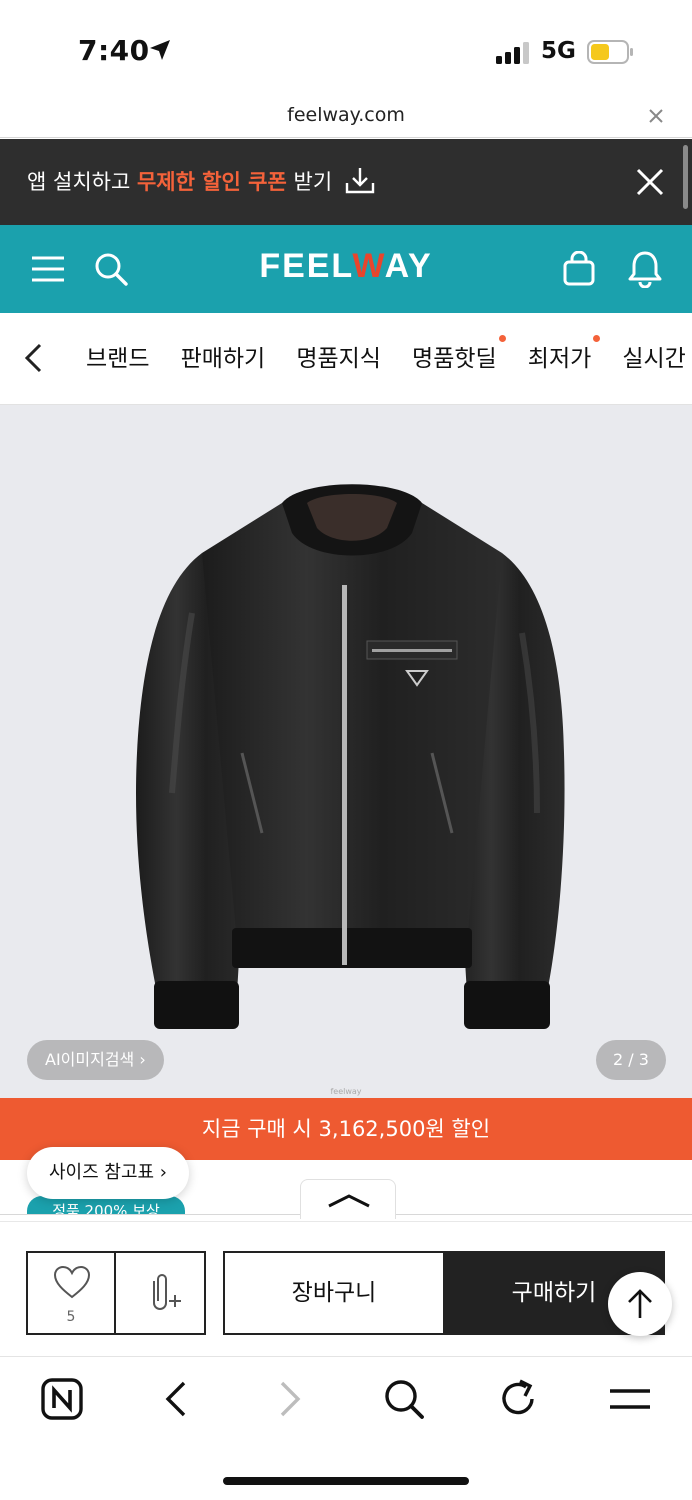 The image size is (692, 1500). What do you see at coordinates (454, 359) in the screenshot?
I see `nav-item-label: 명품핫딜` at bounding box center [454, 359].